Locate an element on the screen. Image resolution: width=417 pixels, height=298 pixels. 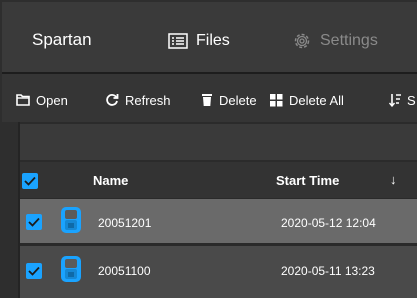
open-button: Open is located at coordinates (42, 100).